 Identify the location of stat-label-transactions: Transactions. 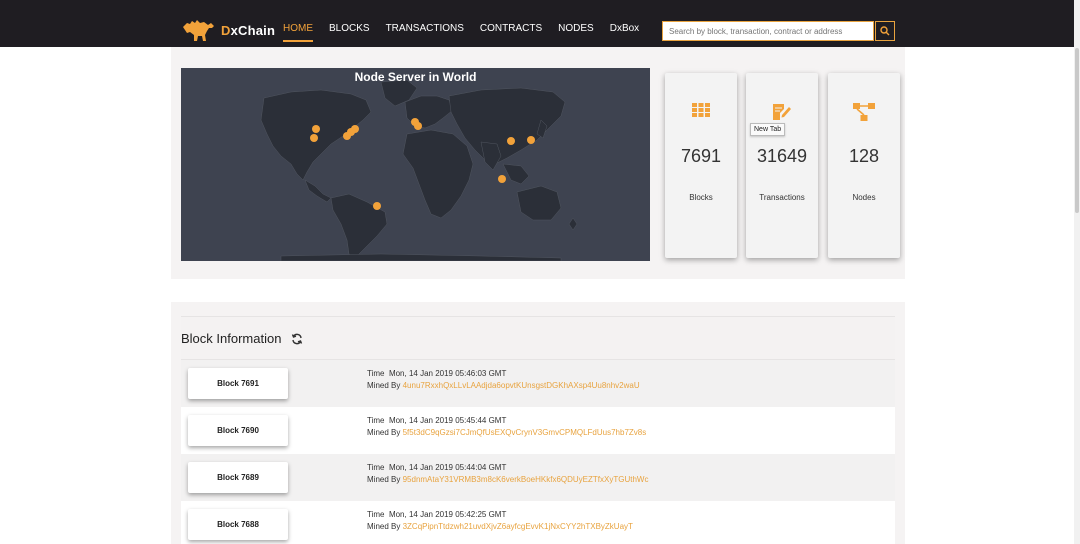
(782, 197).